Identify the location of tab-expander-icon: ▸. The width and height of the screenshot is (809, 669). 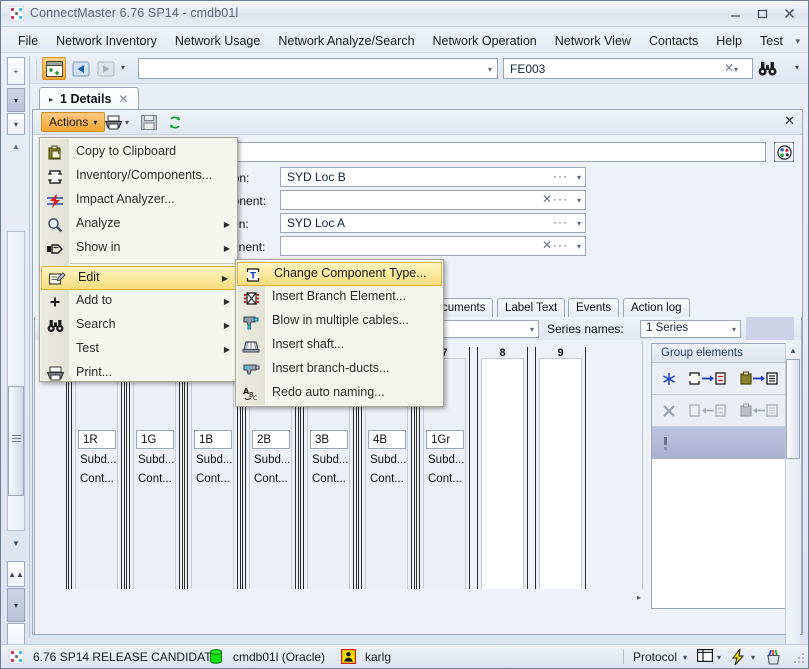
(51, 99).